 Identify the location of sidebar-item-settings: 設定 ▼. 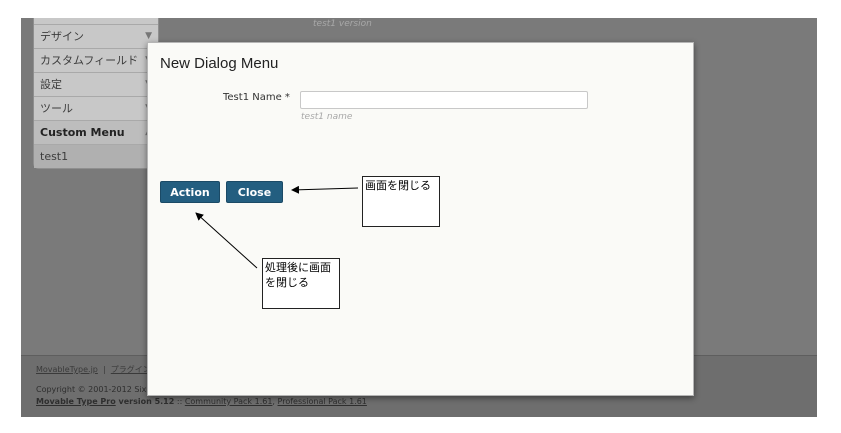
(96, 85).